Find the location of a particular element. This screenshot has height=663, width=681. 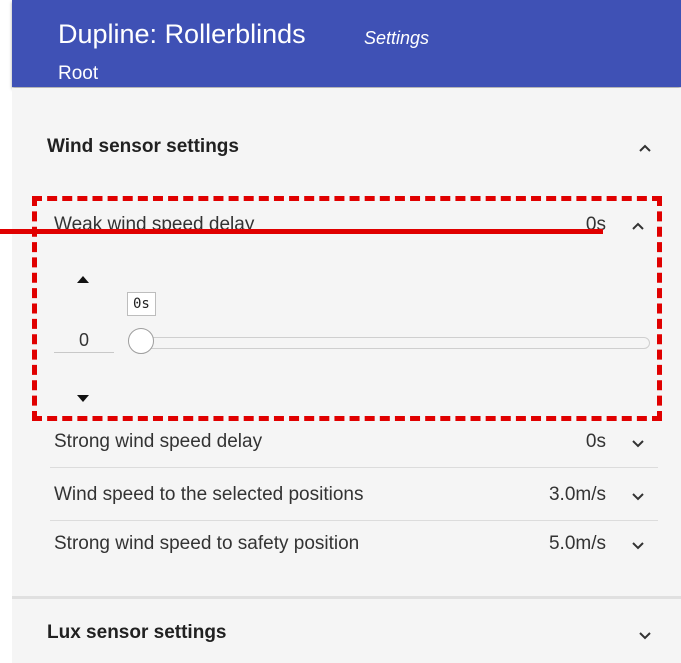

slider-thumb is located at coordinates (141, 341).